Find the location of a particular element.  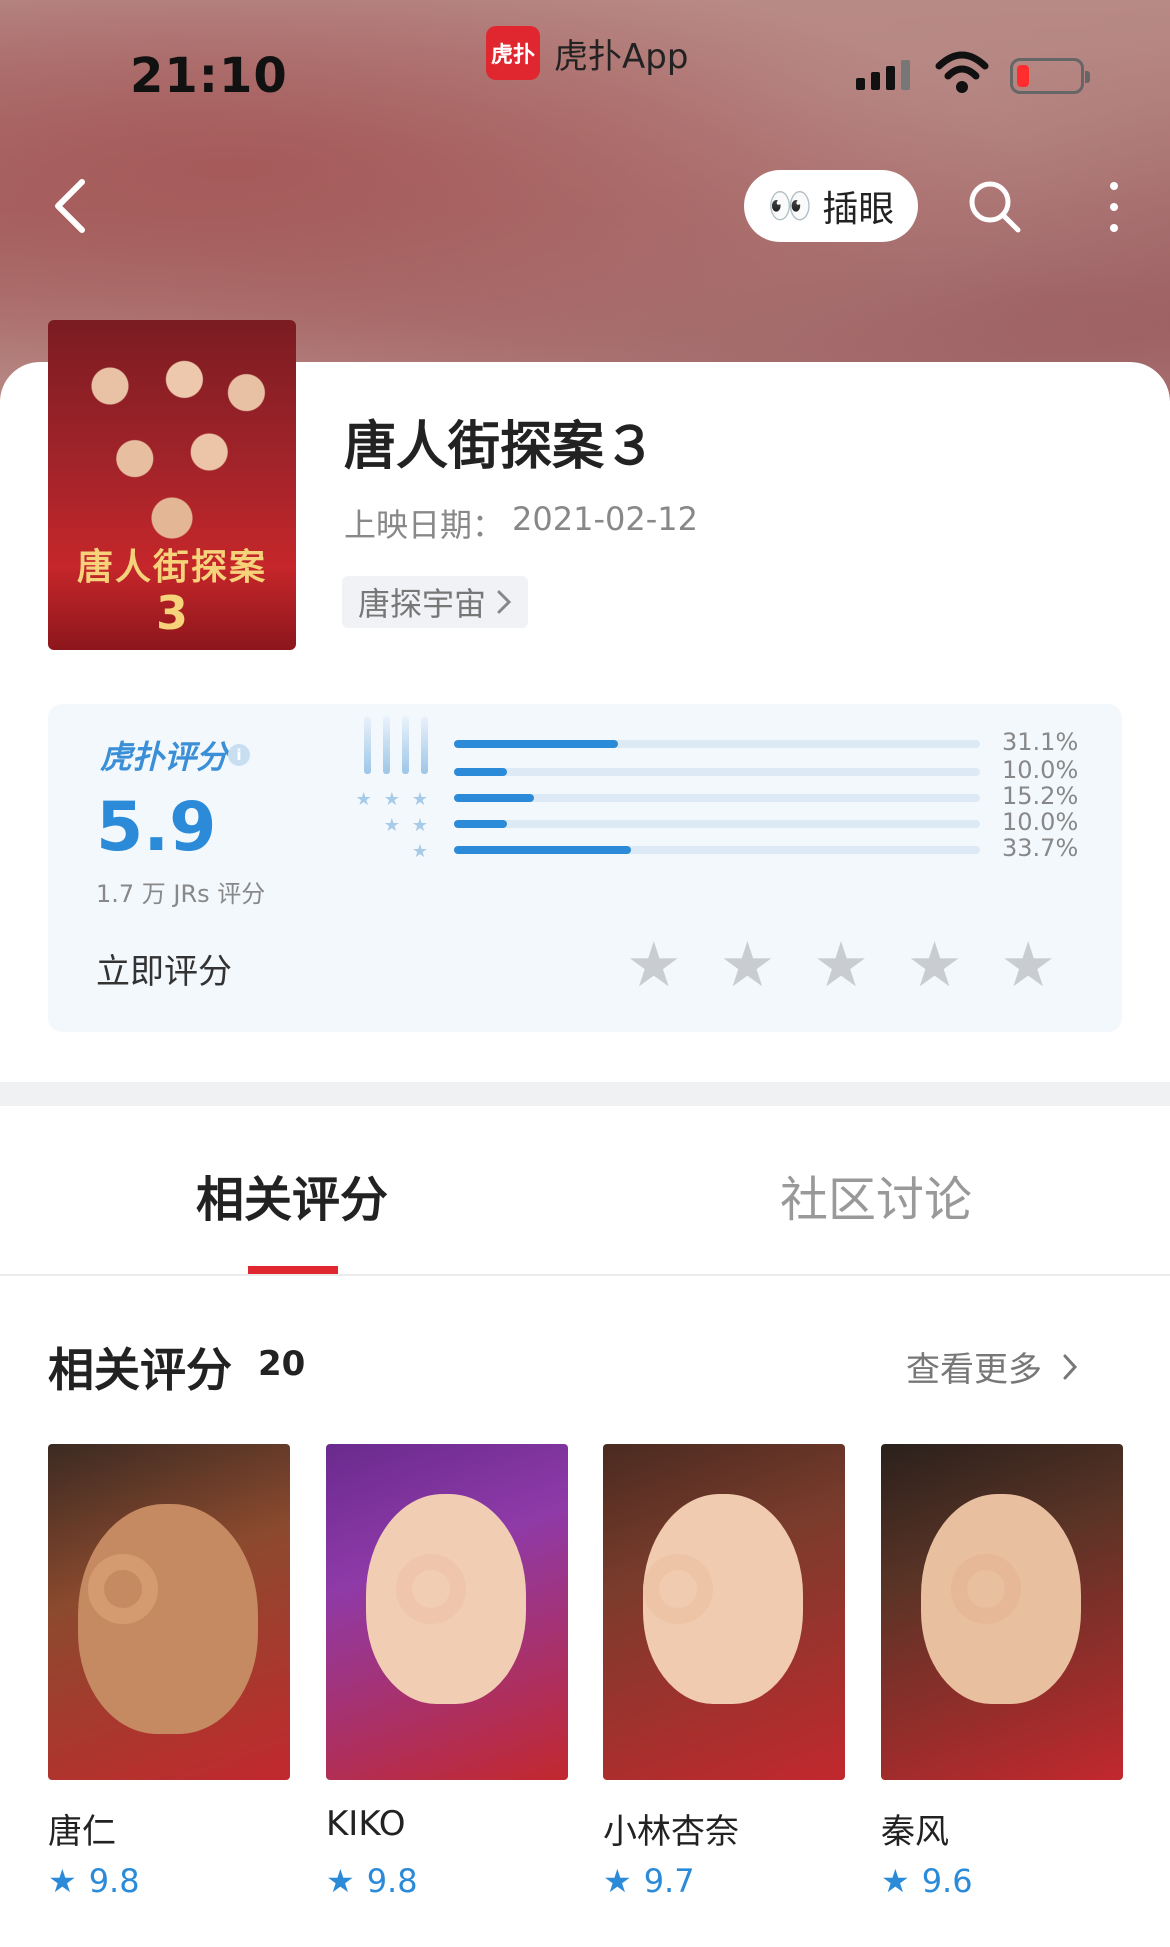

person-card: 唐仁 ★ 9.8 is located at coordinates (169, 1672).